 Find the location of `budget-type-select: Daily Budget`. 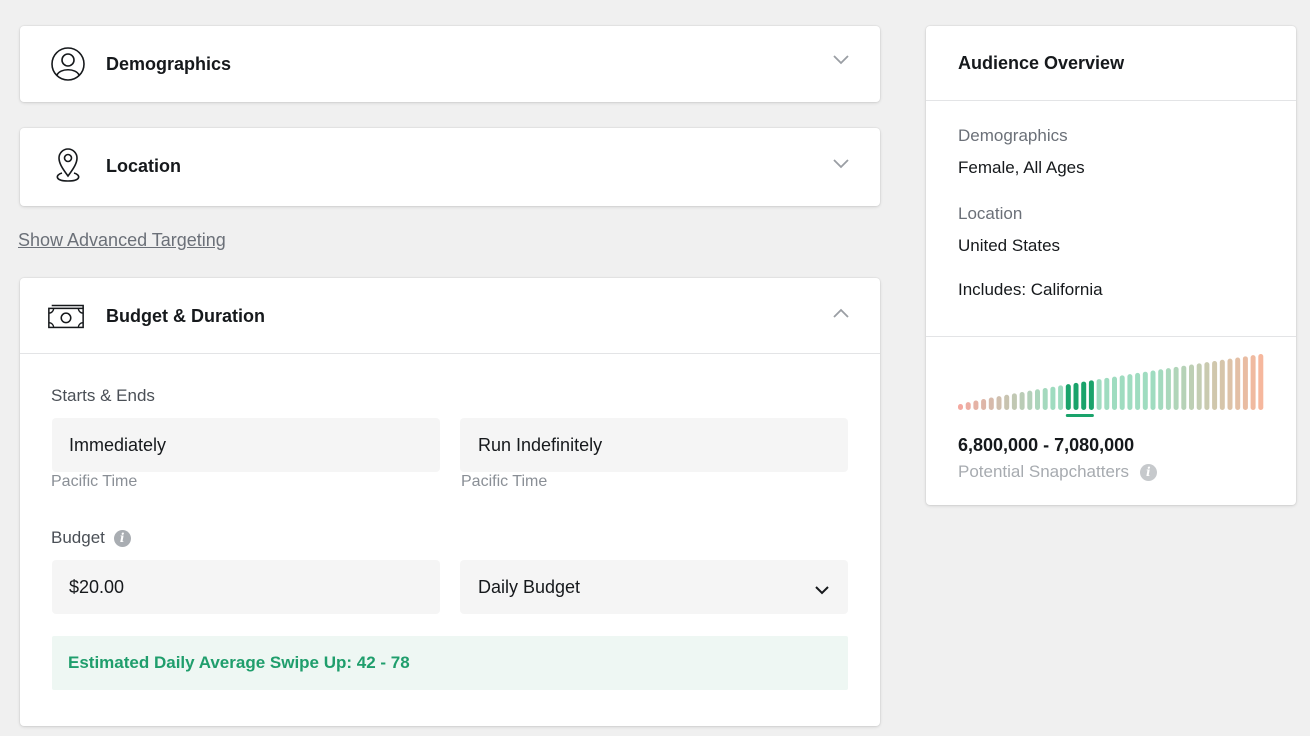

budget-type-select: Daily Budget is located at coordinates (654, 587).